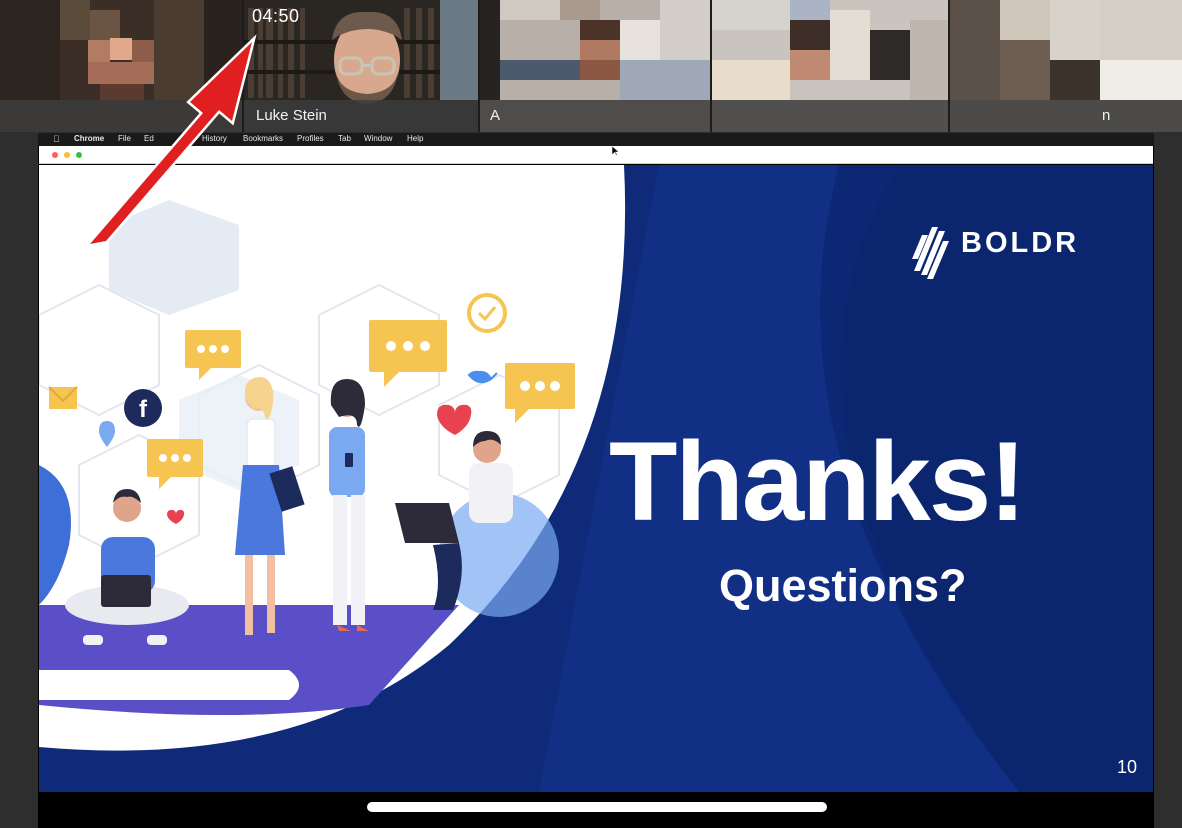 The image size is (1182, 828). I want to click on participant-tile-5: n, so click(1066, 66).